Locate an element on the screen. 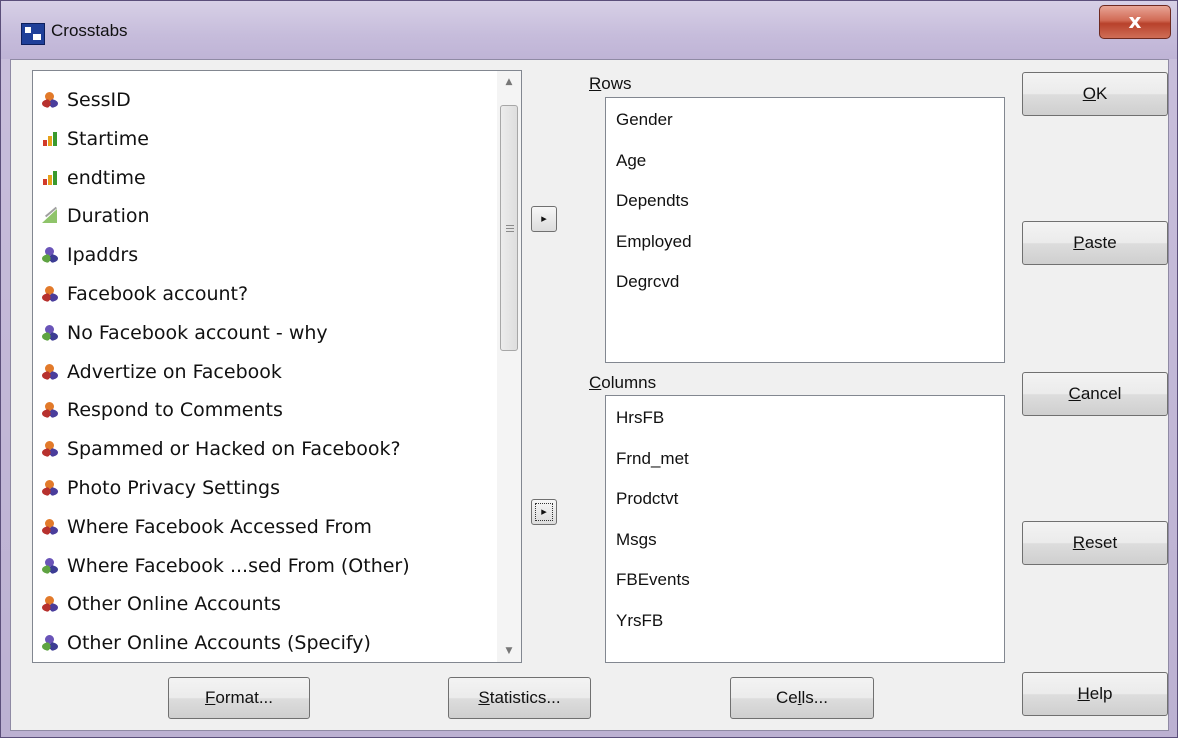 The image size is (1178, 738). columns-list-item: HrsFB is located at coordinates (640, 418).